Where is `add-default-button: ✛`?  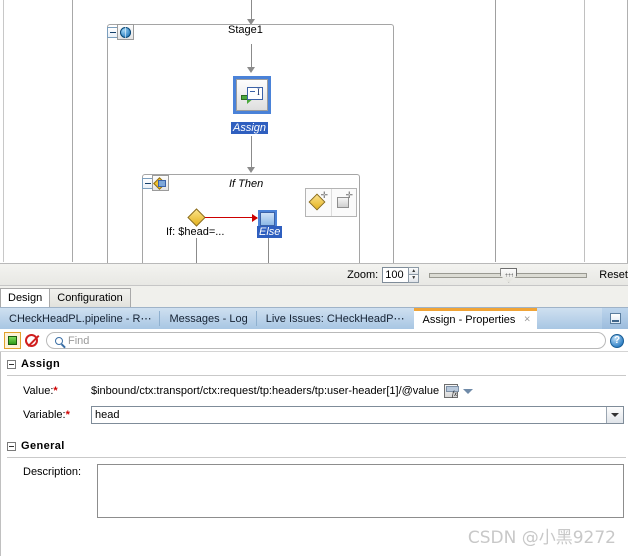
add-default-button: ✛ is located at coordinates (343, 202).